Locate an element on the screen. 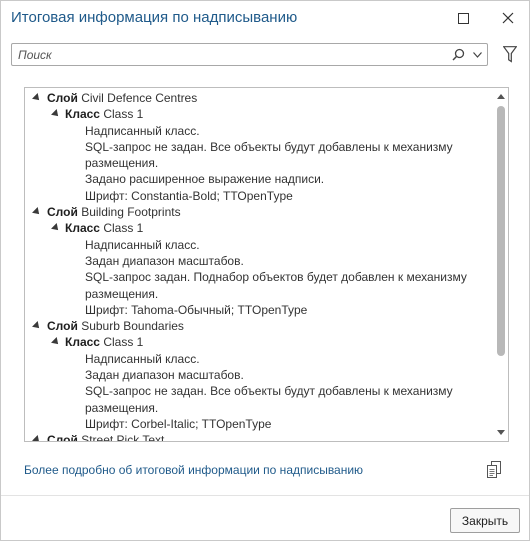 This screenshot has height=541, width=530. scroll-down-button is located at coordinates (501, 432).